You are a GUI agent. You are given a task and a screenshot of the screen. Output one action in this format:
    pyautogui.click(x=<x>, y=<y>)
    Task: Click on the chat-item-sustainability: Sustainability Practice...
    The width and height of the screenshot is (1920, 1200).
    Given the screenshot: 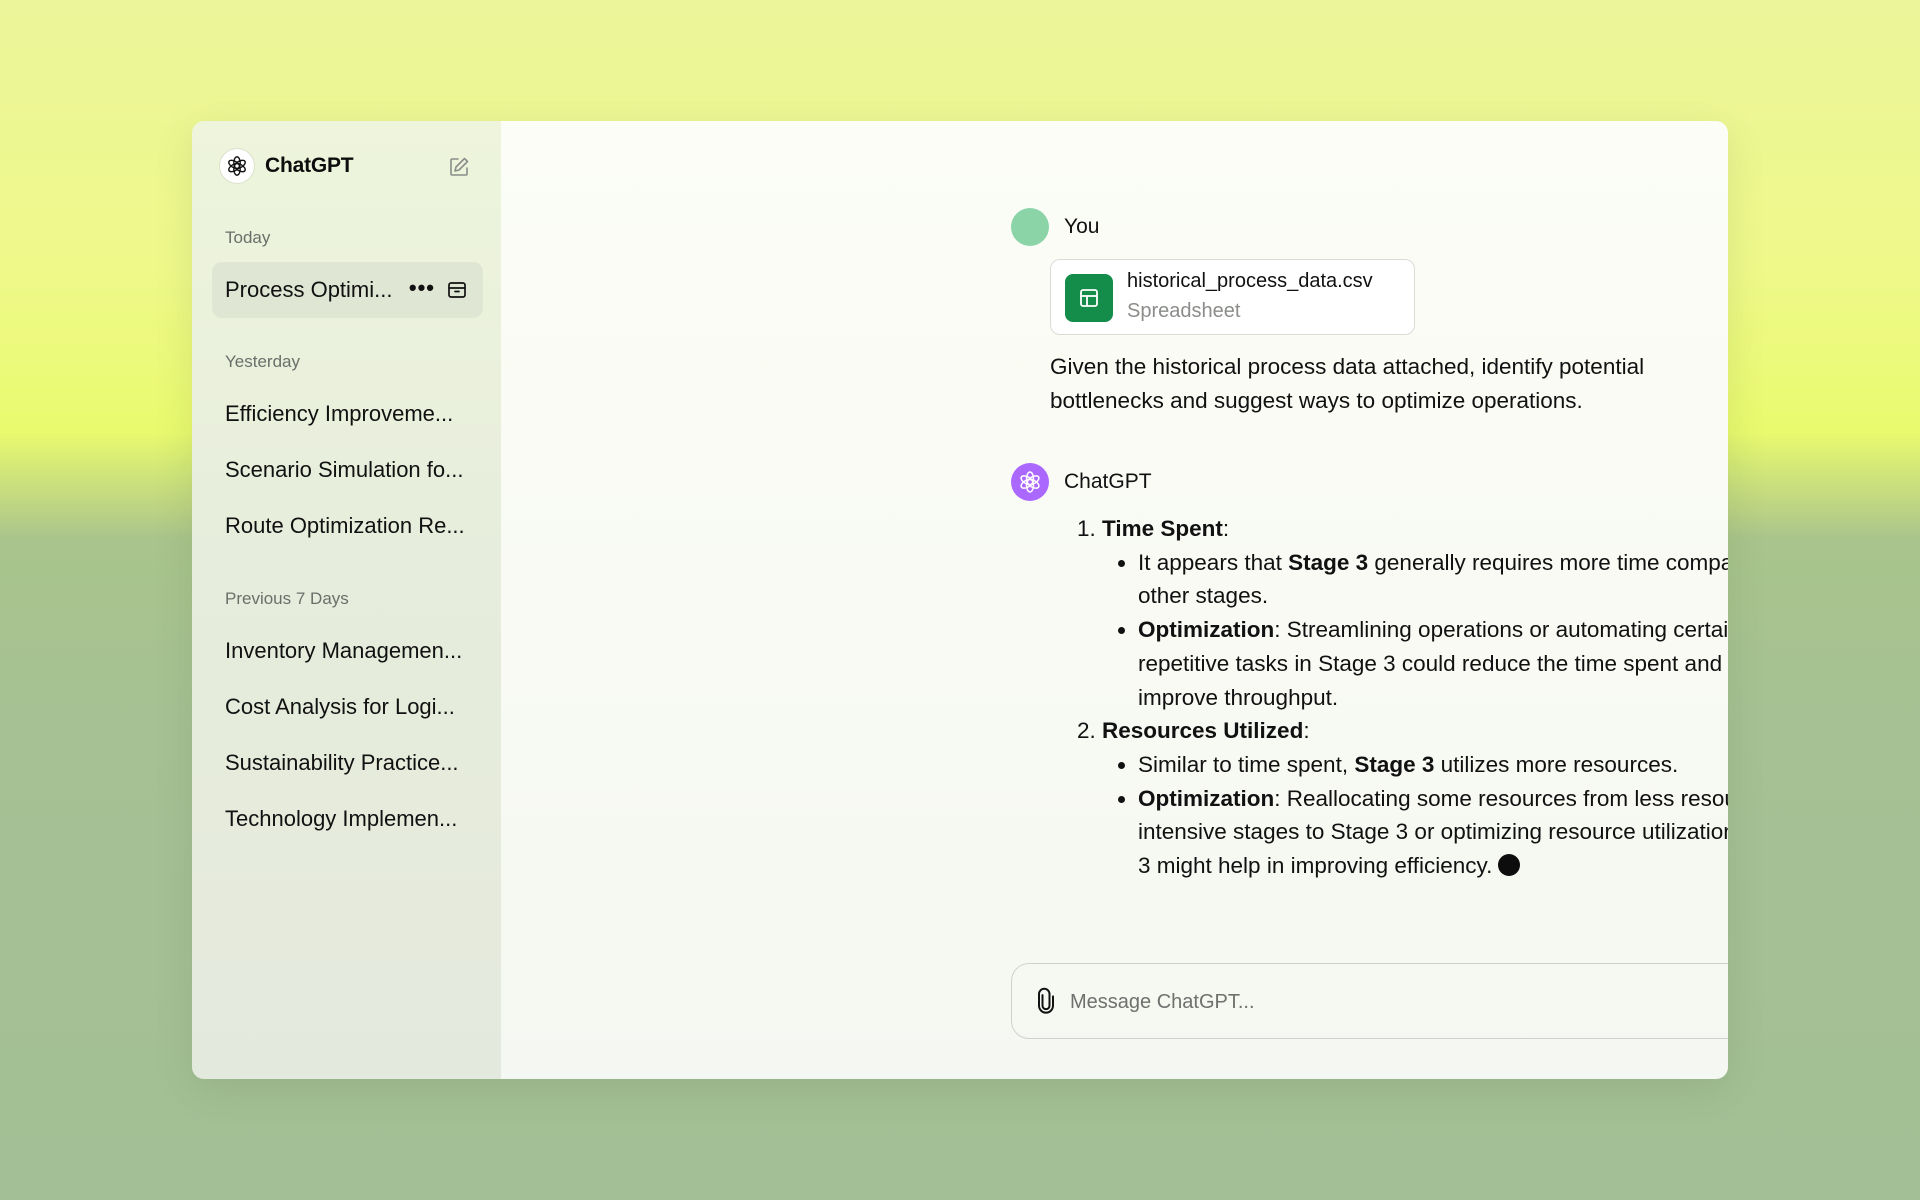 What is the action you would take?
    pyautogui.click(x=347, y=763)
    